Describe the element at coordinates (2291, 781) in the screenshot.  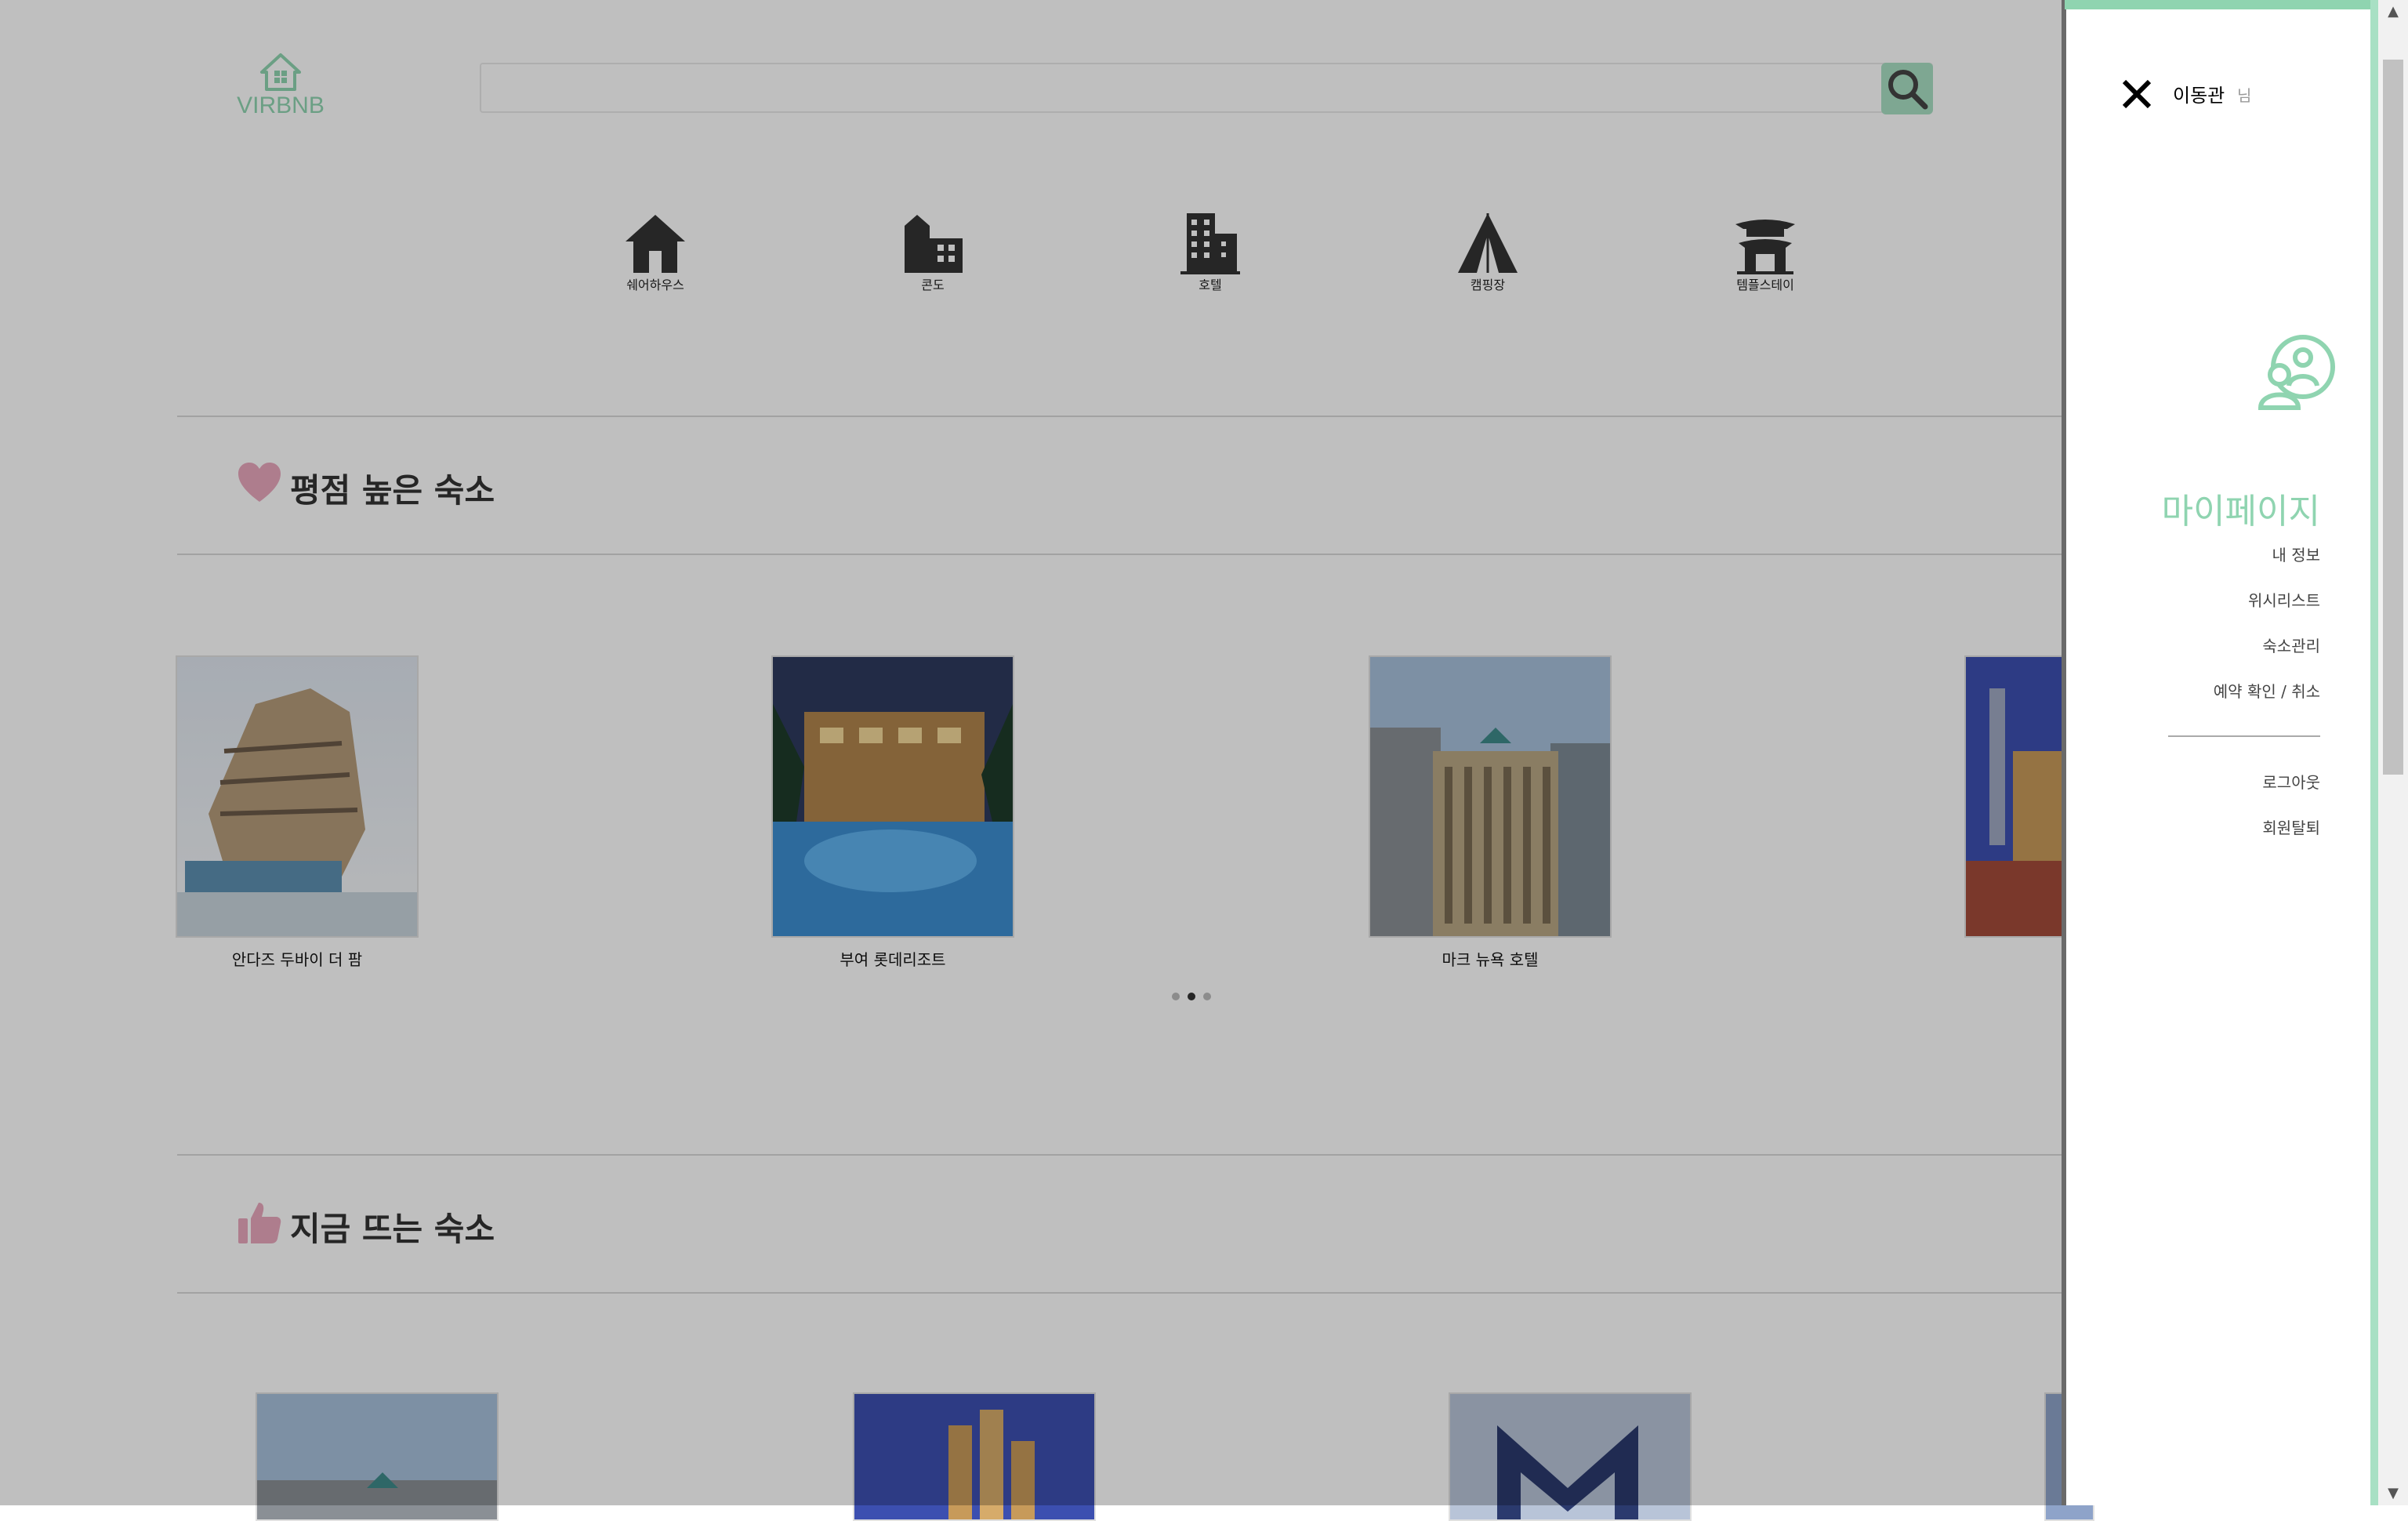
I see `menu-logout: 로그아웃` at that location.